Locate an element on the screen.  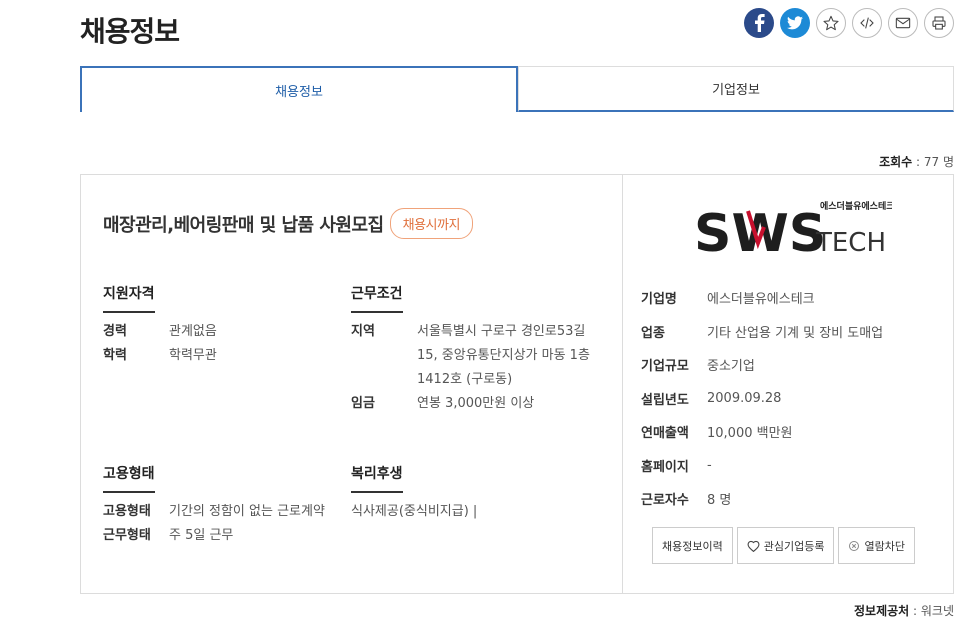
employment-list: 고용형태 기간의 정함이 없는 근로계약 근무형태 주 5일 근무 is located at coordinates (214, 524).